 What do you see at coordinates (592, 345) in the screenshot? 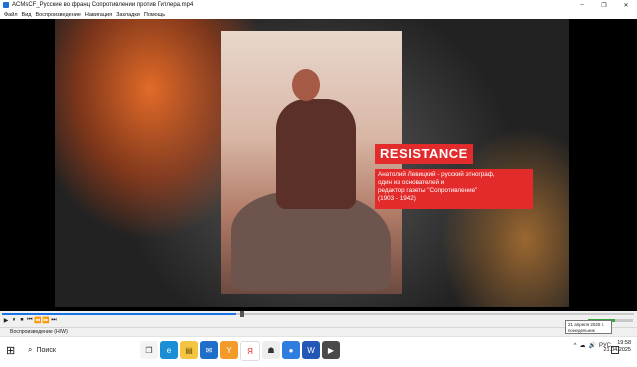
I see `volume-icon: 🔊` at bounding box center [592, 345].